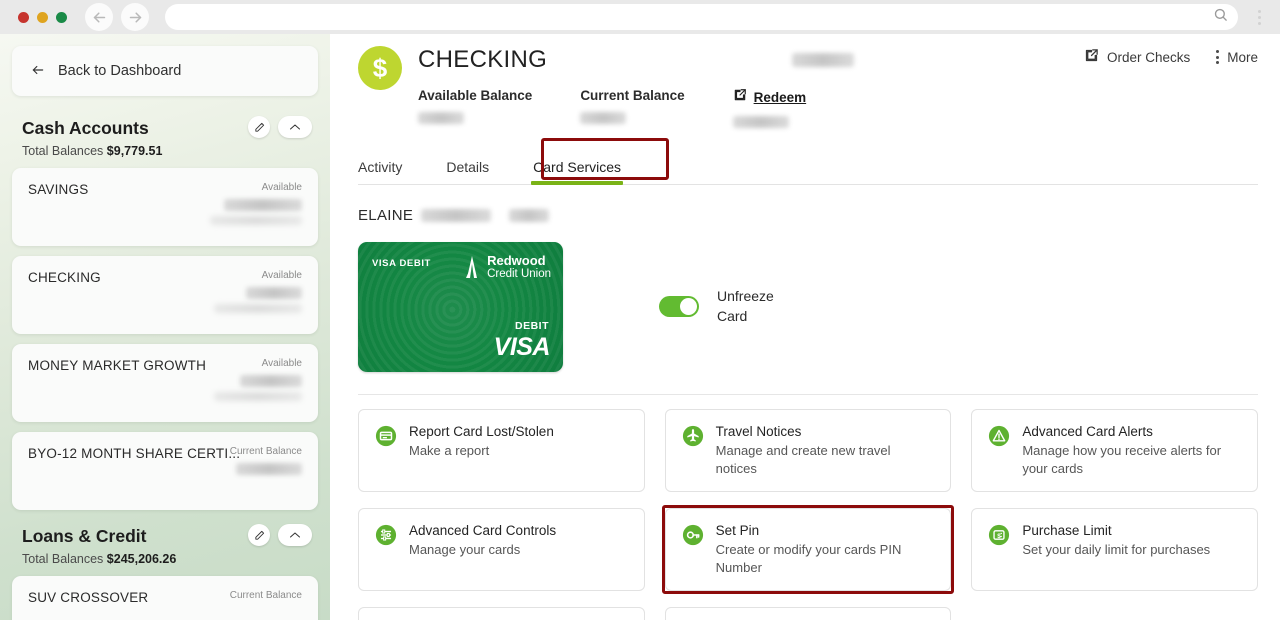 This screenshot has height=620, width=1280. Describe the element at coordinates (745, 296) in the screenshot. I see `unfreeze-label-line1: Unfreeze` at that location.